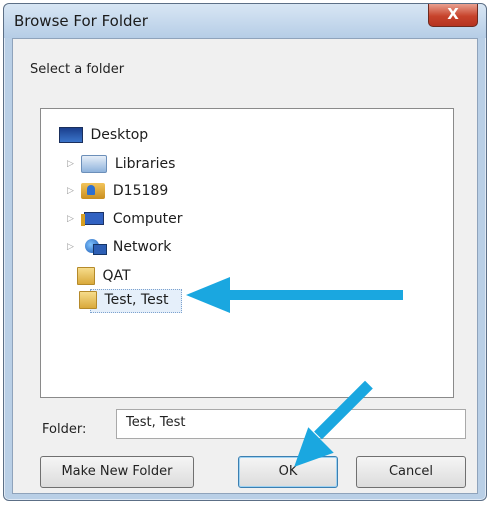 The image size is (492, 506). Describe the element at coordinates (245, 21) in the screenshot. I see `title-bar: Browse For Folder X` at that location.